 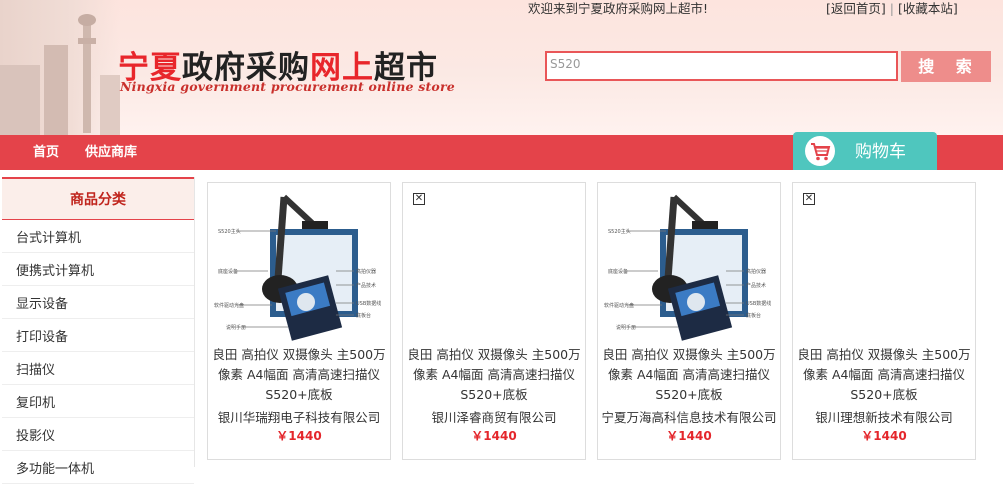 What do you see at coordinates (880, 152) in the screenshot?
I see `cart-label: 购物车` at bounding box center [880, 152].